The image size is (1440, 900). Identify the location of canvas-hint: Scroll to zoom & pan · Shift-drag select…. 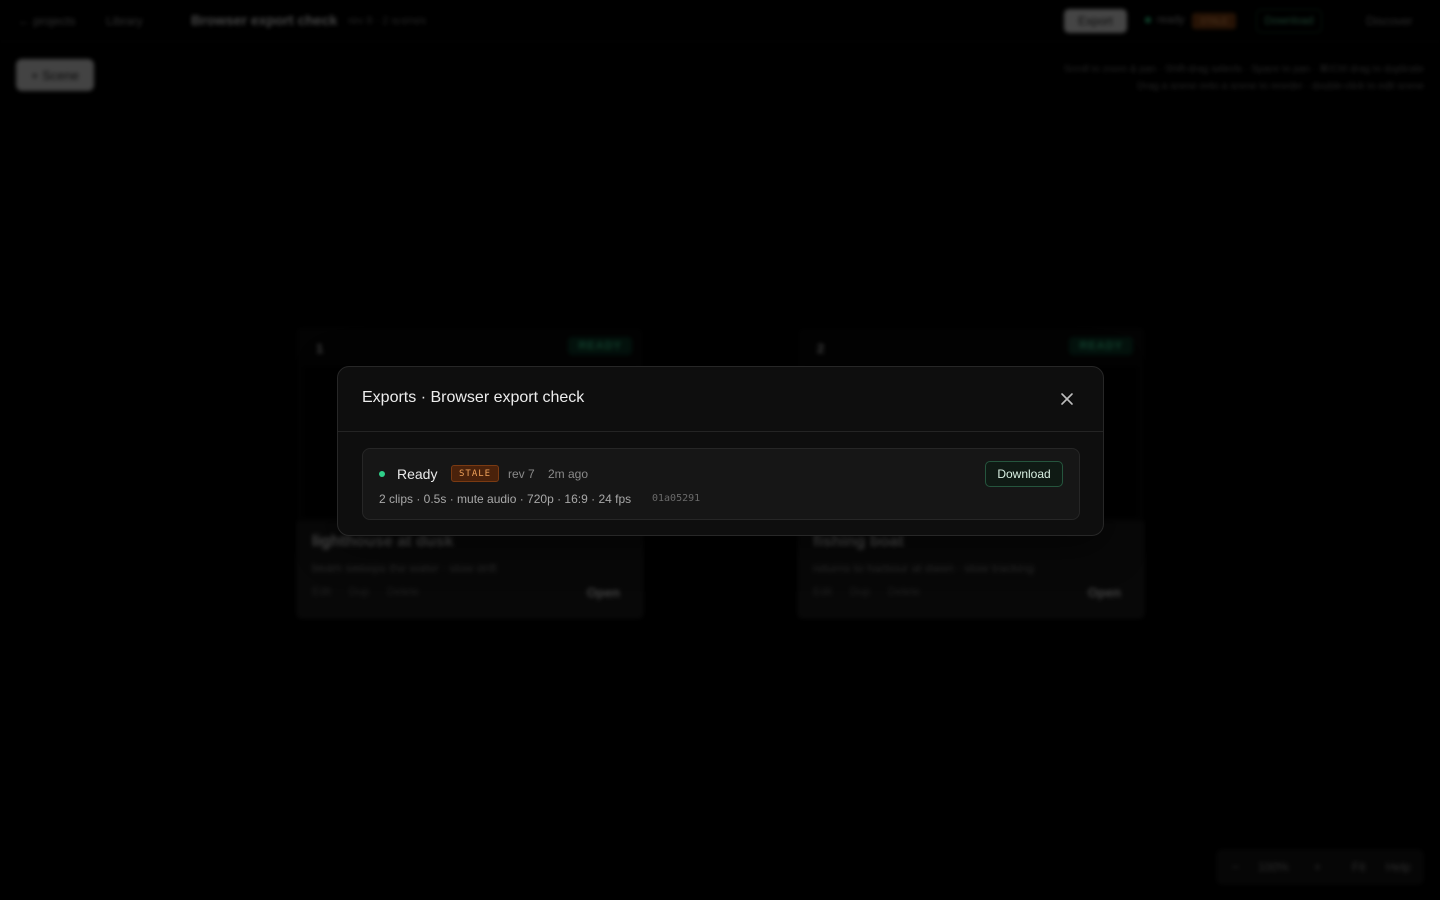
(1243, 69).